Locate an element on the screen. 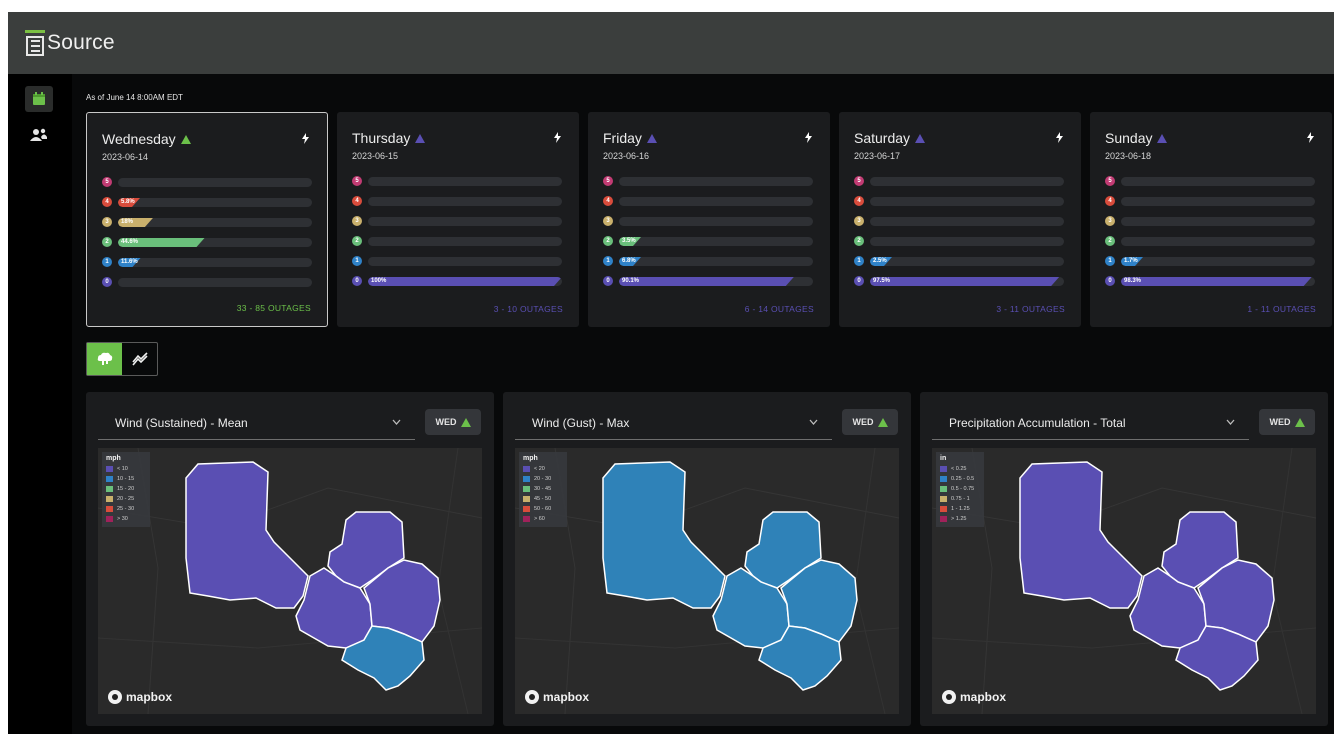 Image resolution: width=1334 pixels, height=740 pixels. chart-view-button is located at coordinates (139, 359).